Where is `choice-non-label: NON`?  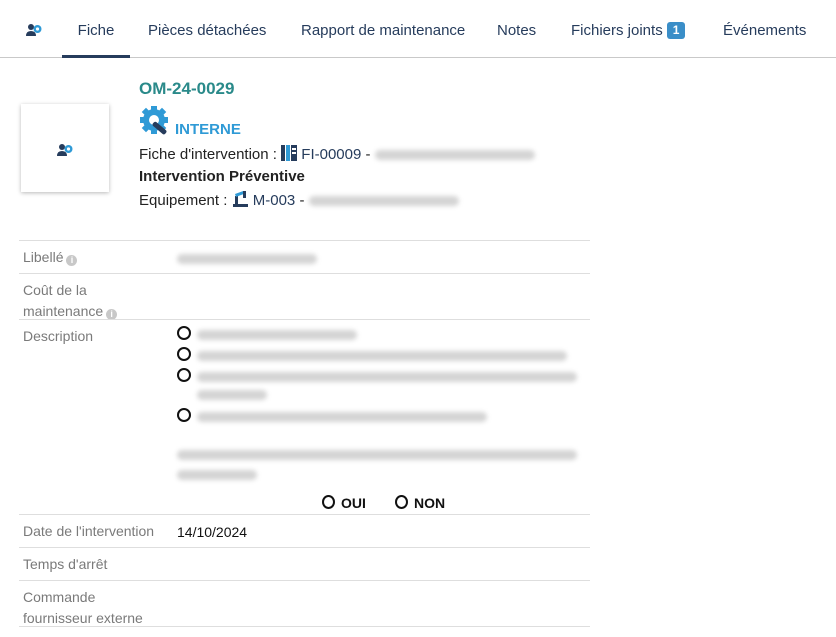
choice-non-label: NON is located at coordinates (430, 503).